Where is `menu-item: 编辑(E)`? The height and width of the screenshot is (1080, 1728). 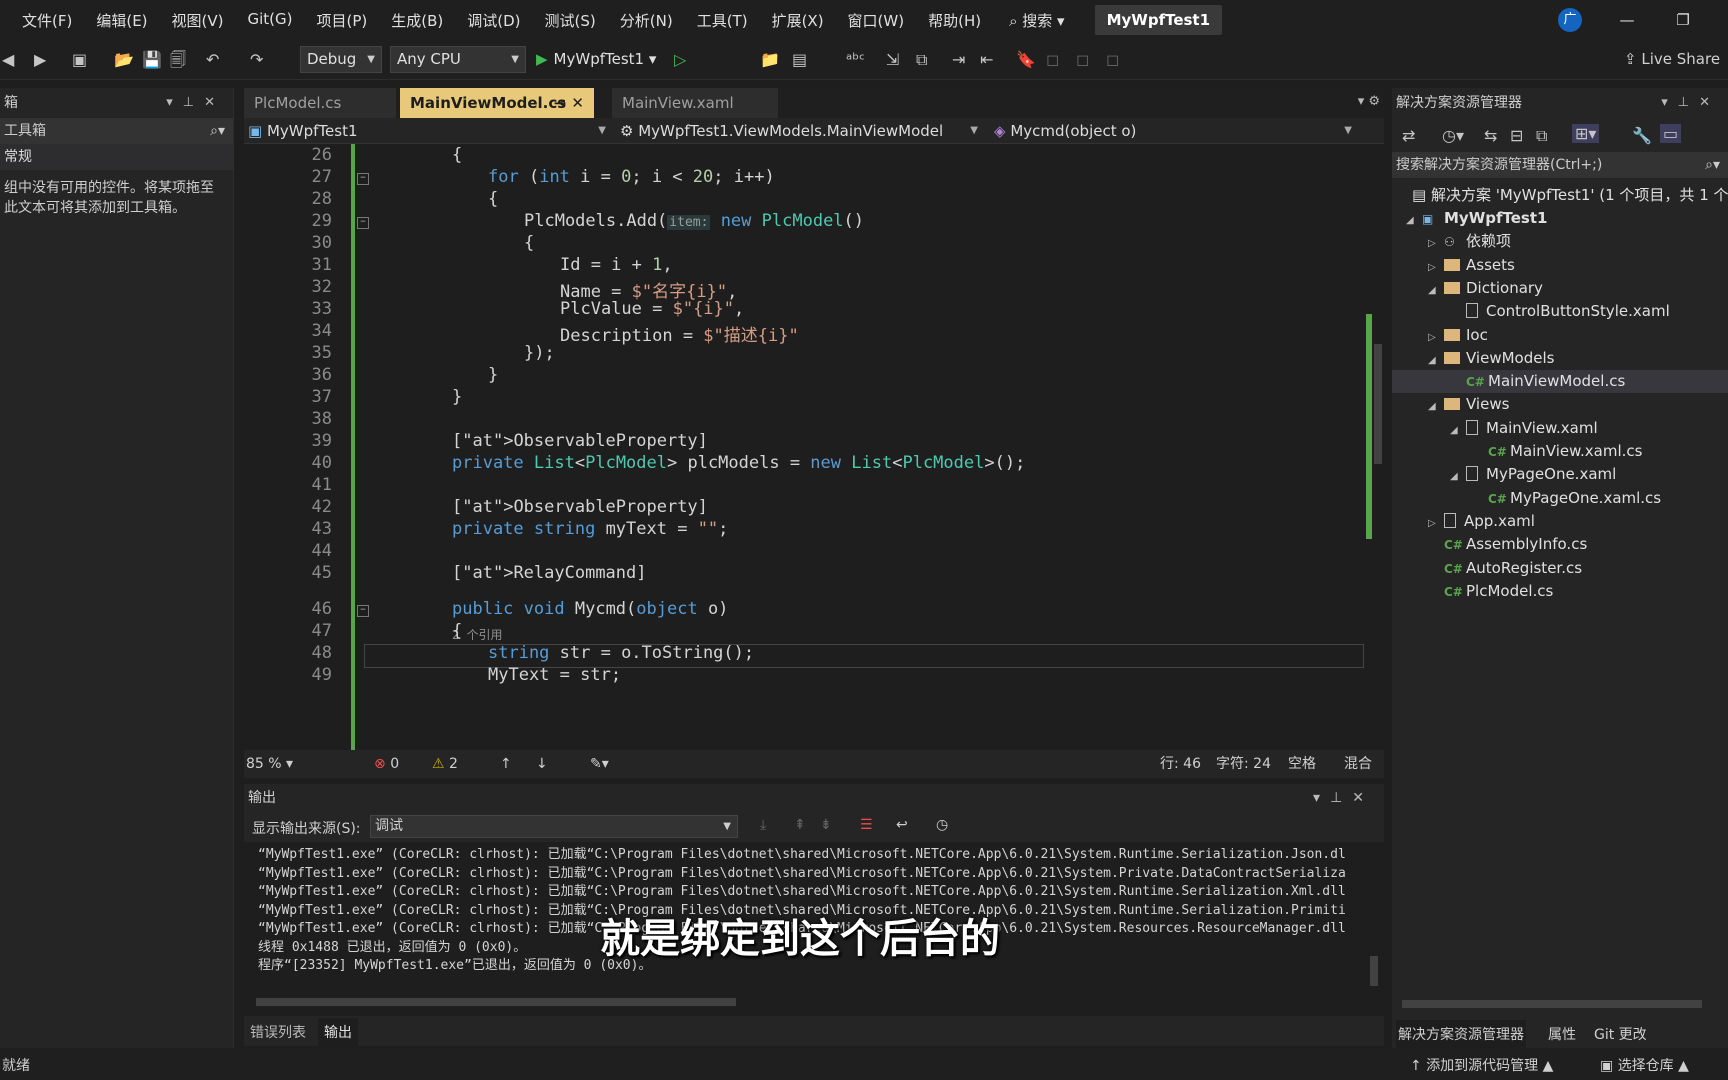
menu-item: 编辑(E) is located at coordinates (121, 20).